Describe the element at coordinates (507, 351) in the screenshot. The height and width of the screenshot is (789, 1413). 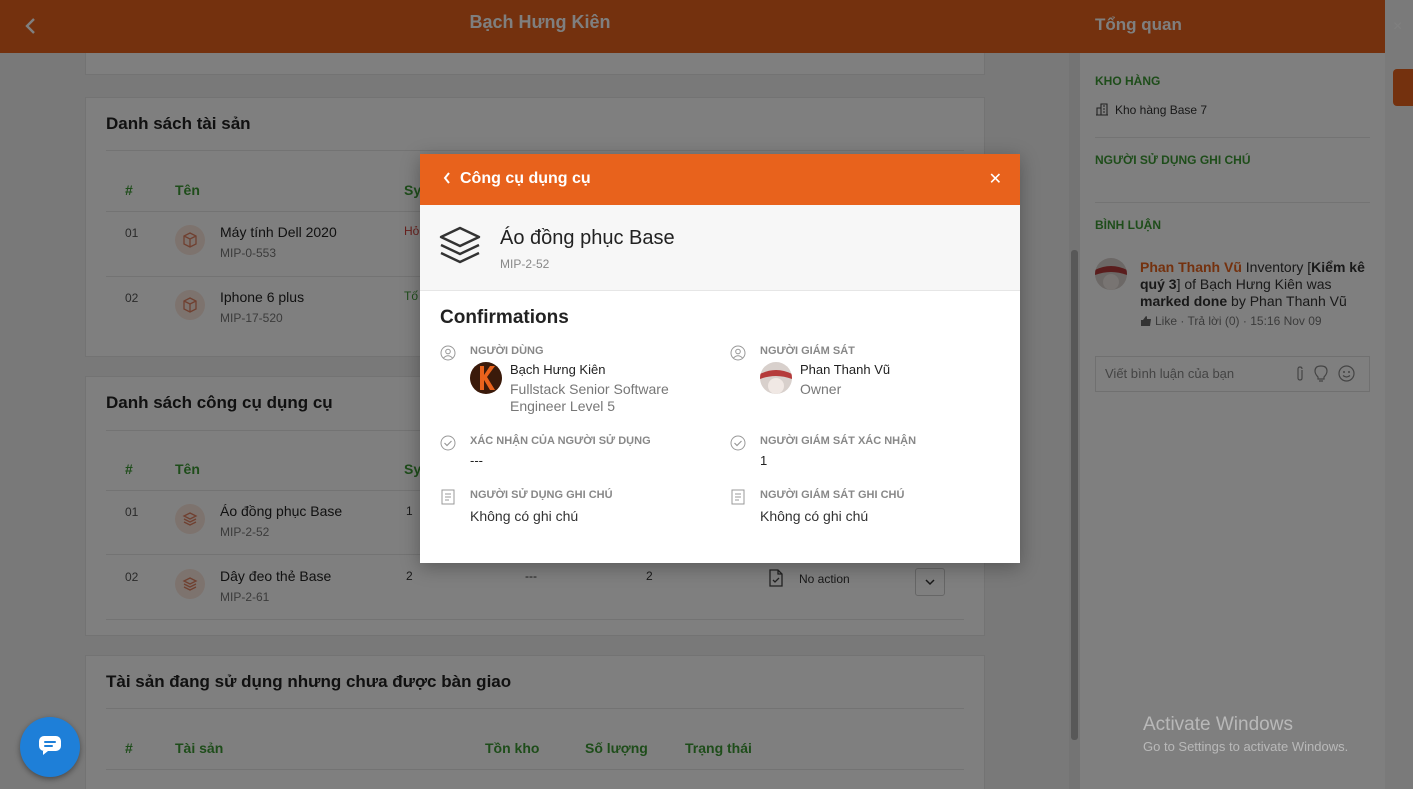
I see `user-label: NGƯỜI DÙNG` at that location.